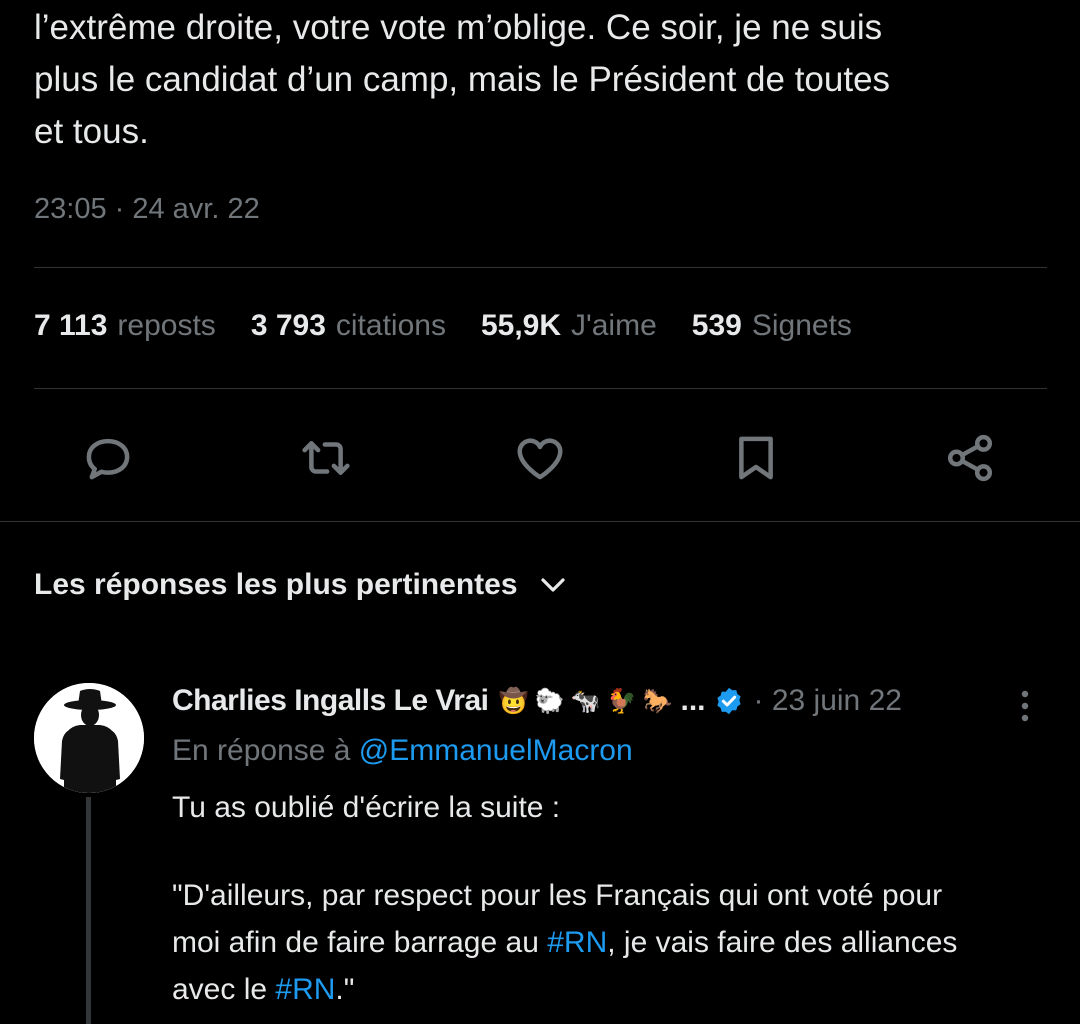 This screenshot has height=1024, width=1080. I want to click on stat-value: 539, so click(716, 325).